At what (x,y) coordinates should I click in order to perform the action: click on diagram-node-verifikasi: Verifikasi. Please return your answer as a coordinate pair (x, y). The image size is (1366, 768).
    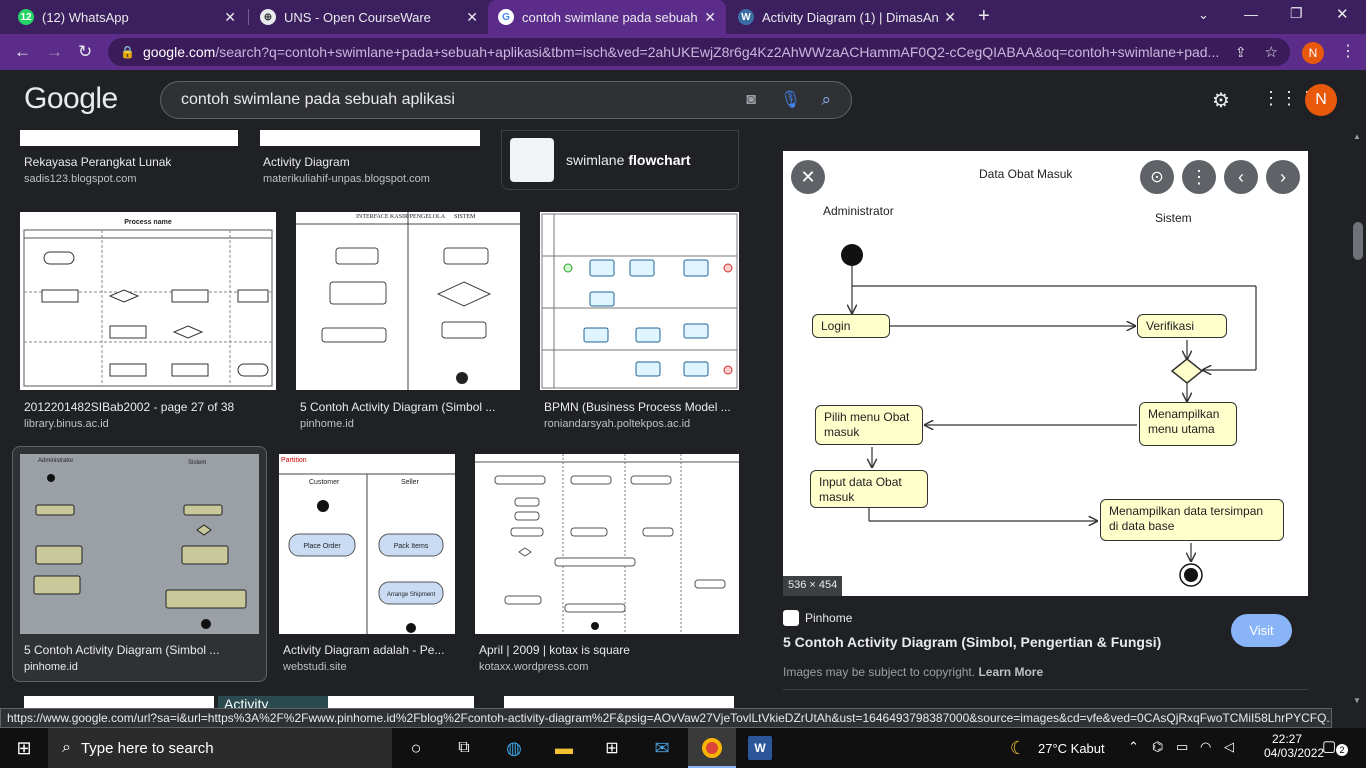
    Looking at the image, I should click on (1182, 326).